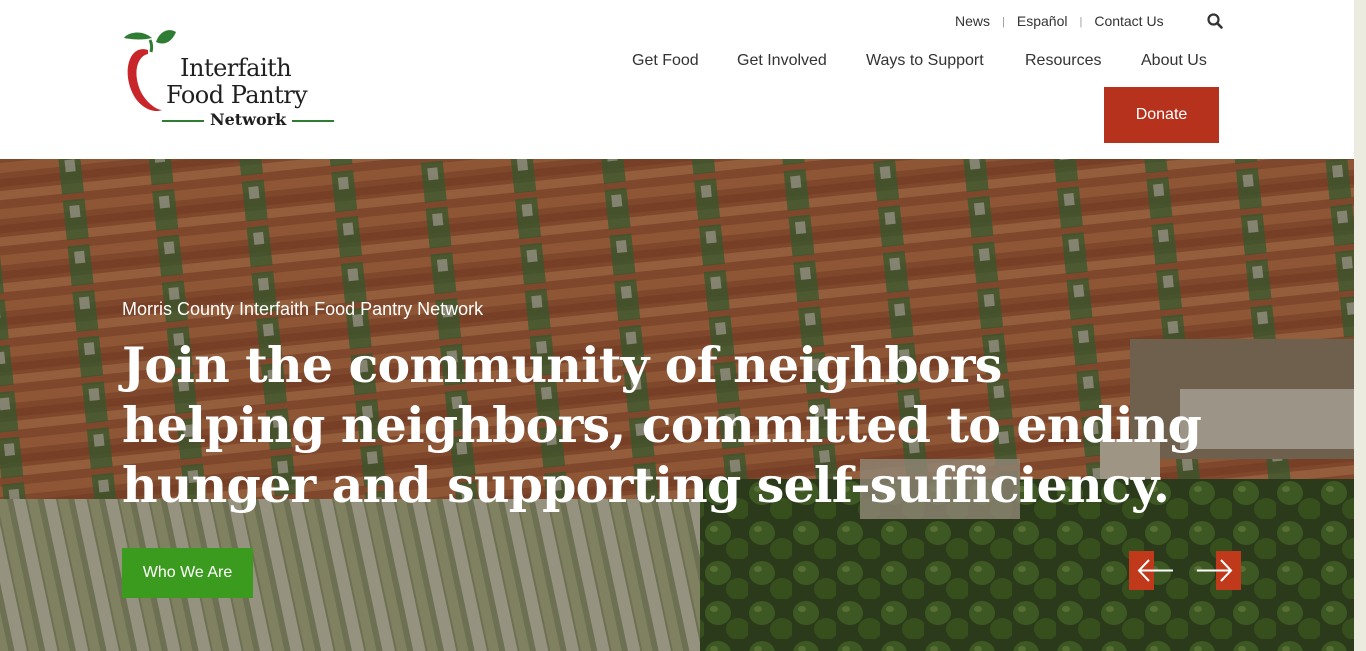 The width and height of the screenshot is (1366, 651). I want to click on utility-link-espanol: Español, so click(1042, 21).